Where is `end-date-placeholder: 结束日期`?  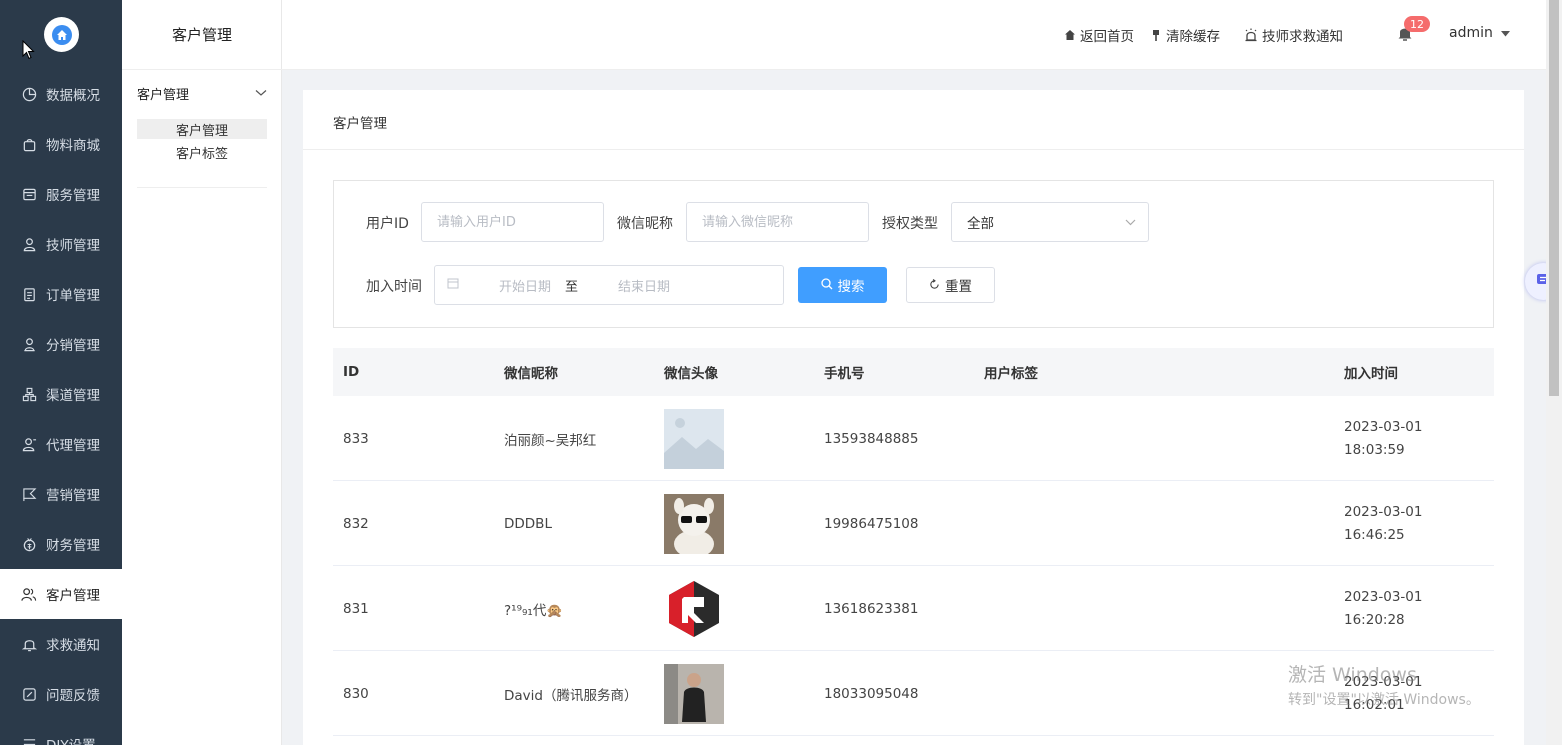
end-date-placeholder: 结束日期 is located at coordinates (644, 285).